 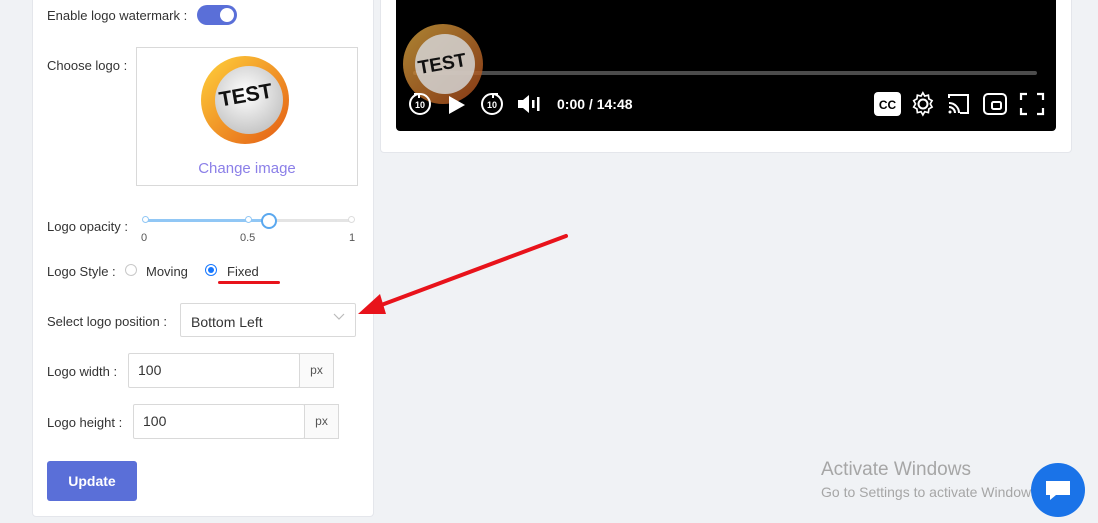 What do you see at coordinates (87, 65) in the screenshot?
I see `choose-logo-label: Choose logo :` at bounding box center [87, 65].